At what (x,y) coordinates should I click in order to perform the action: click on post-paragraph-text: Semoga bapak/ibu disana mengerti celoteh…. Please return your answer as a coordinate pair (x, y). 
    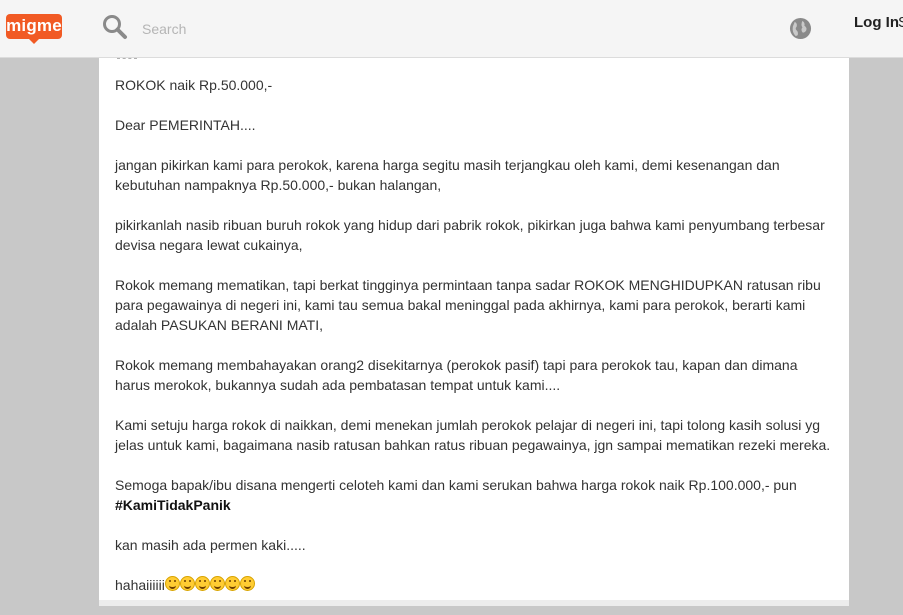
    Looking at the image, I should click on (456, 485).